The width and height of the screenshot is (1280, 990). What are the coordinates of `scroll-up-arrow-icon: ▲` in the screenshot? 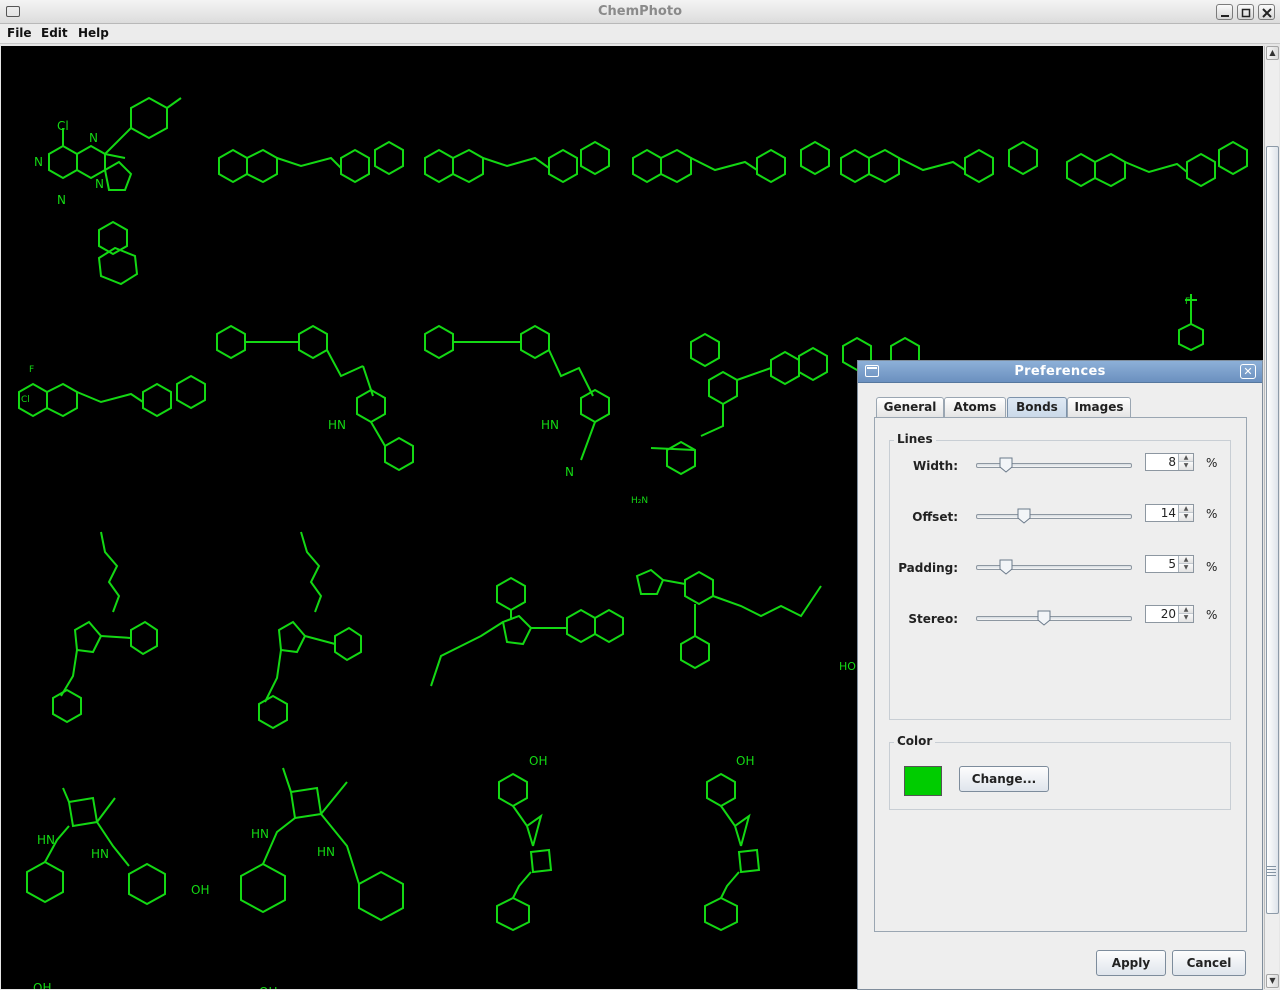 It's located at (1272, 53).